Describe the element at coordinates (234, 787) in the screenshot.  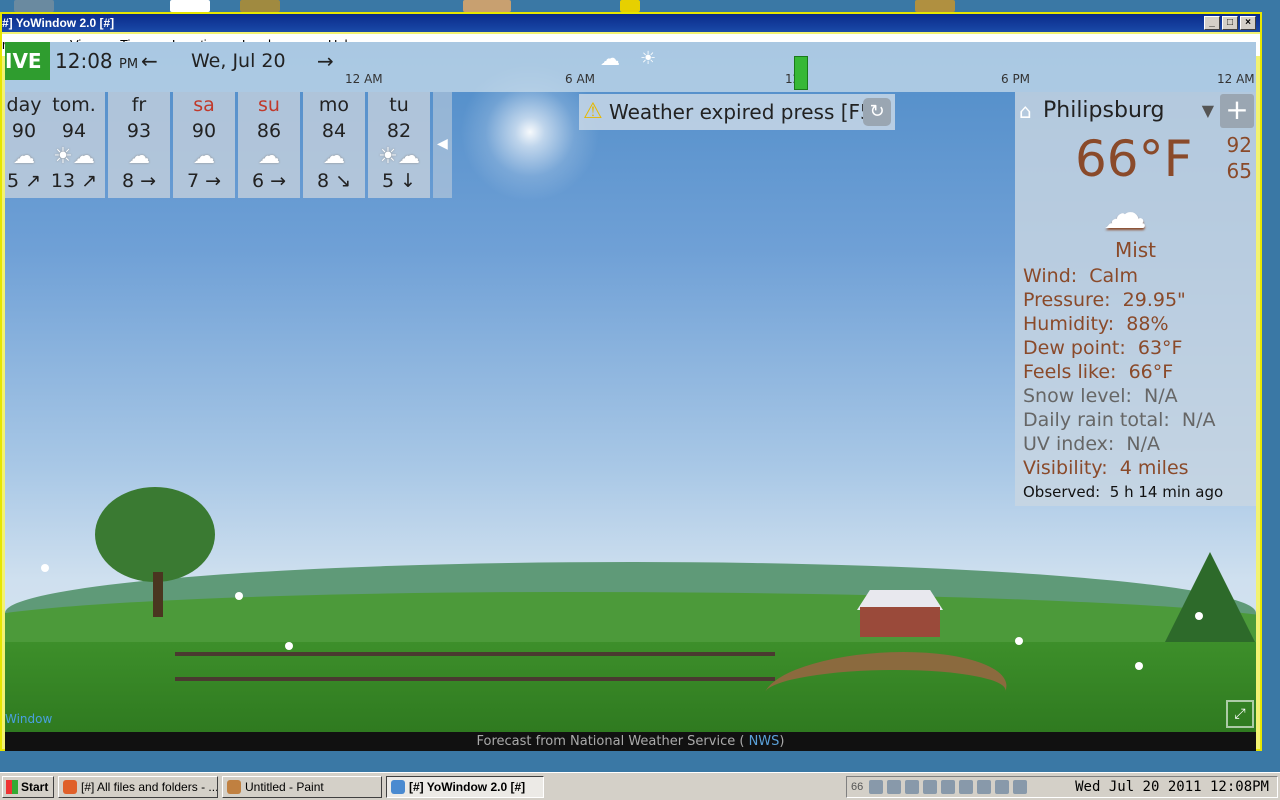
I see `paint-icon` at that location.